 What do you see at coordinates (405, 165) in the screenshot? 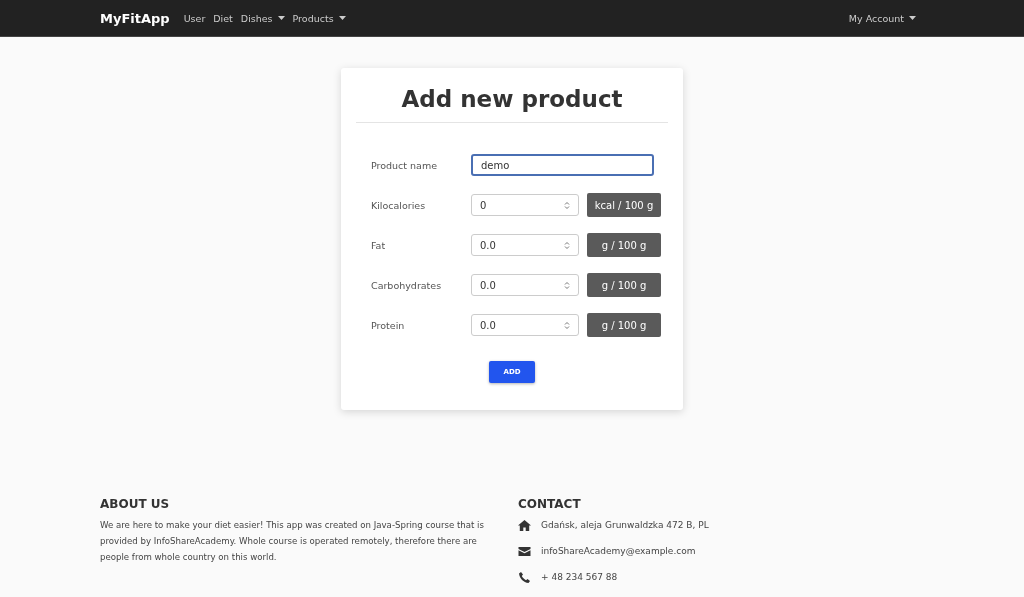
I see `field-label: Product name` at bounding box center [405, 165].